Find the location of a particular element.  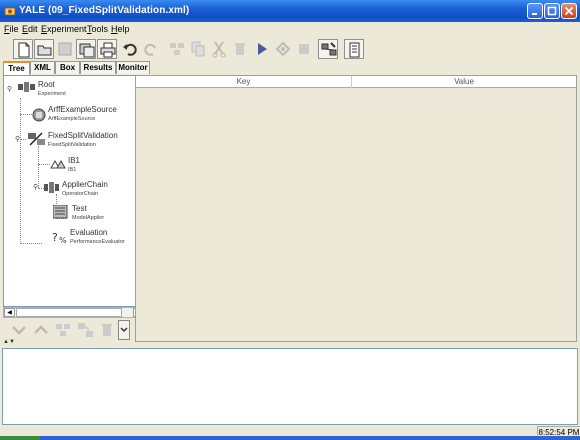

arrow-left-icon: ◀ is located at coordinates (9, 313).